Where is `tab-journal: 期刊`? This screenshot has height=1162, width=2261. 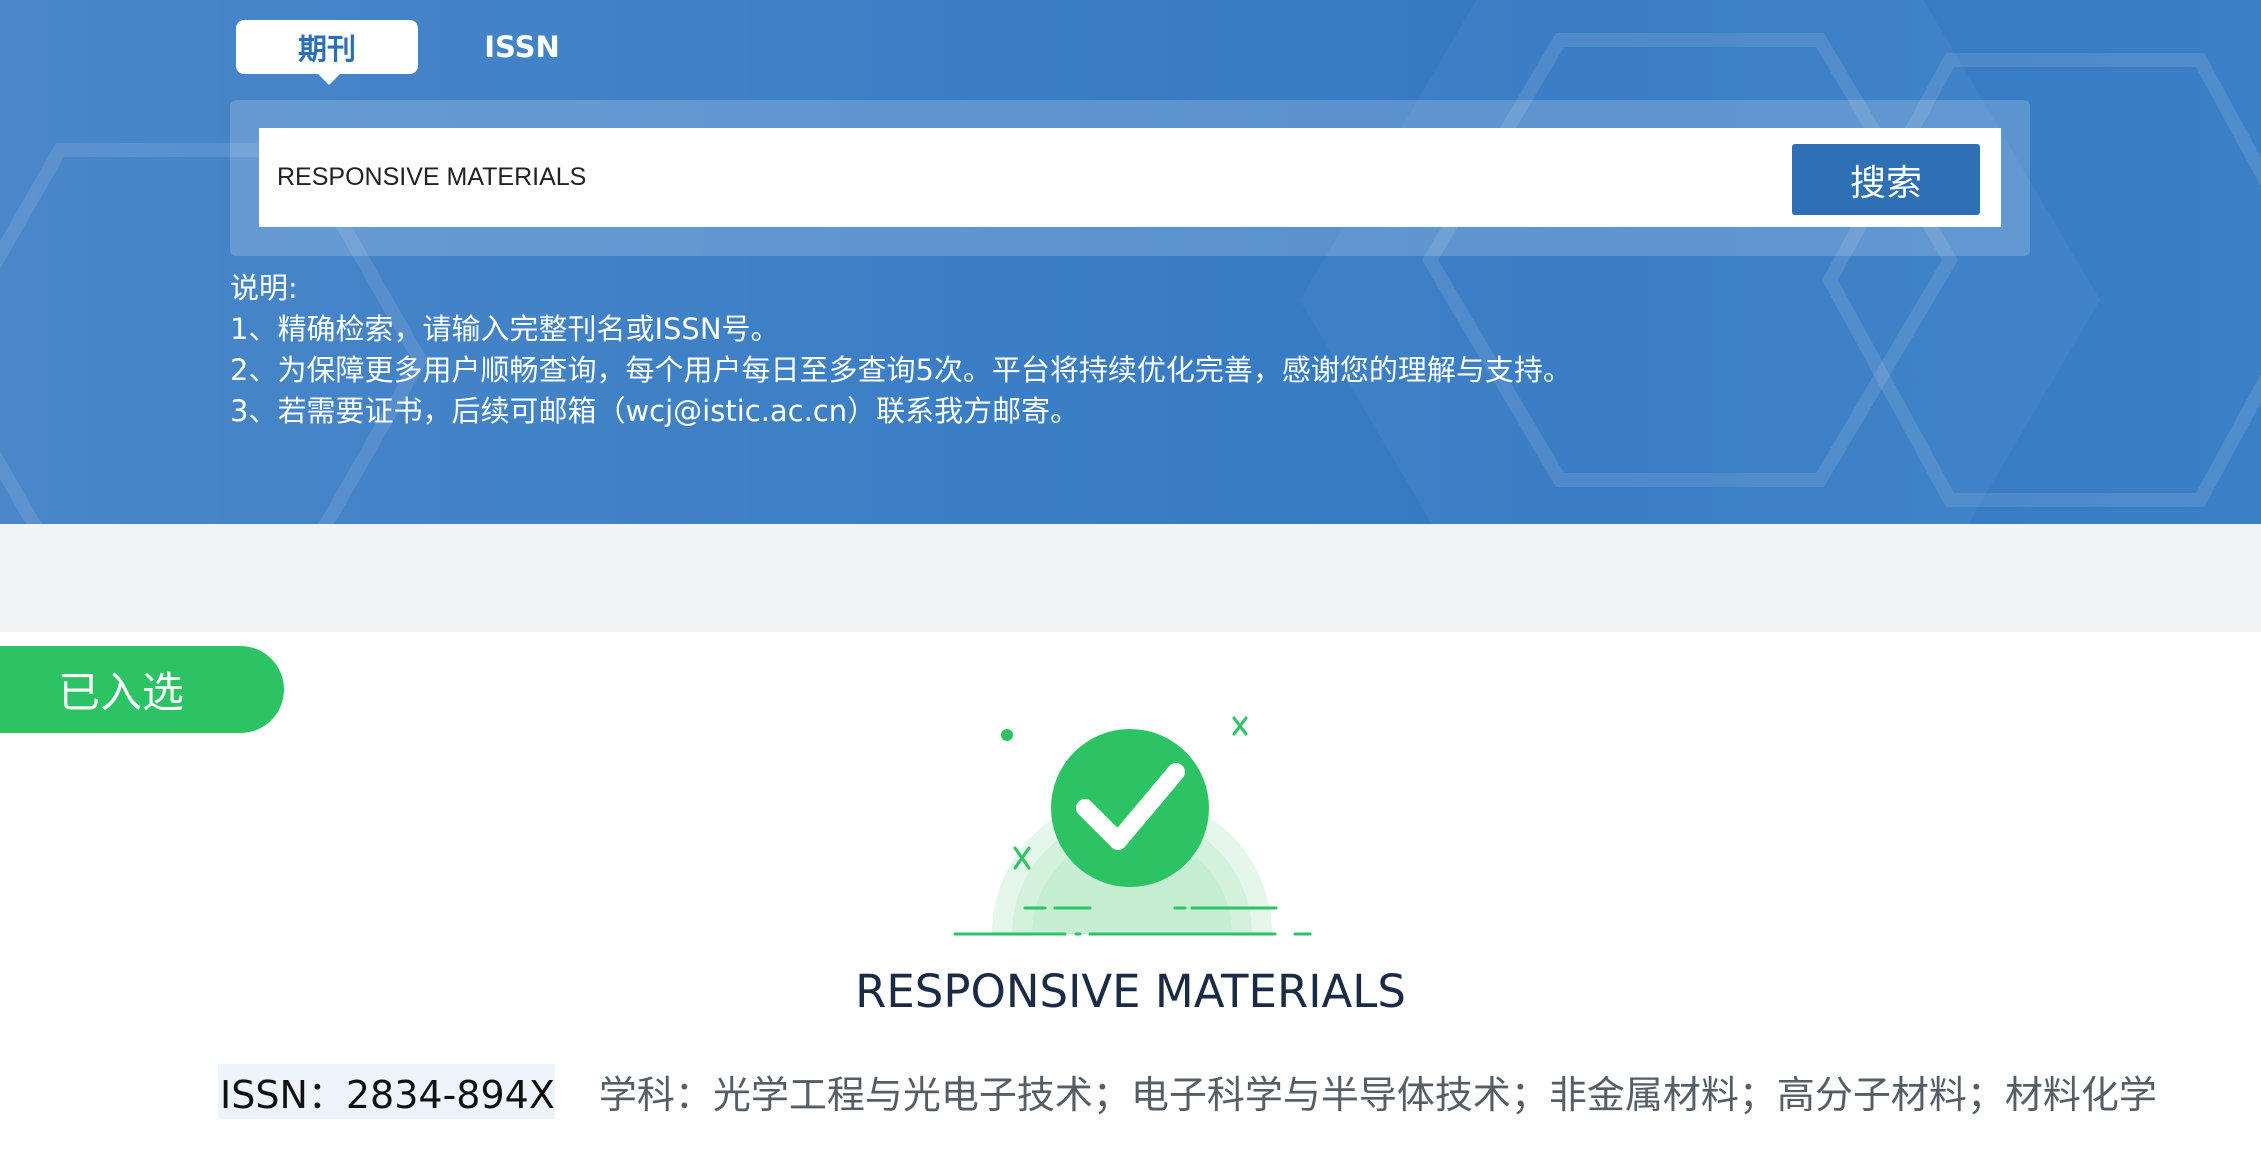 tab-journal: 期刊 is located at coordinates (327, 52).